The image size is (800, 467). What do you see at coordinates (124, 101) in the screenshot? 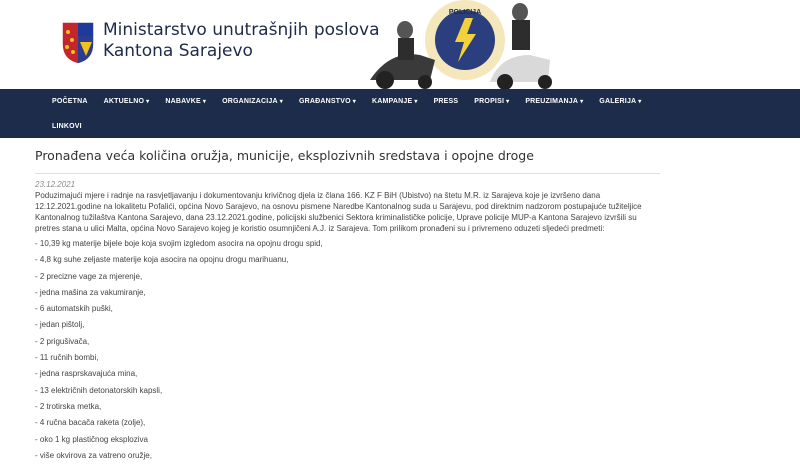
I see `nav-label: AKTUELNO` at bounding box center [124, 101].